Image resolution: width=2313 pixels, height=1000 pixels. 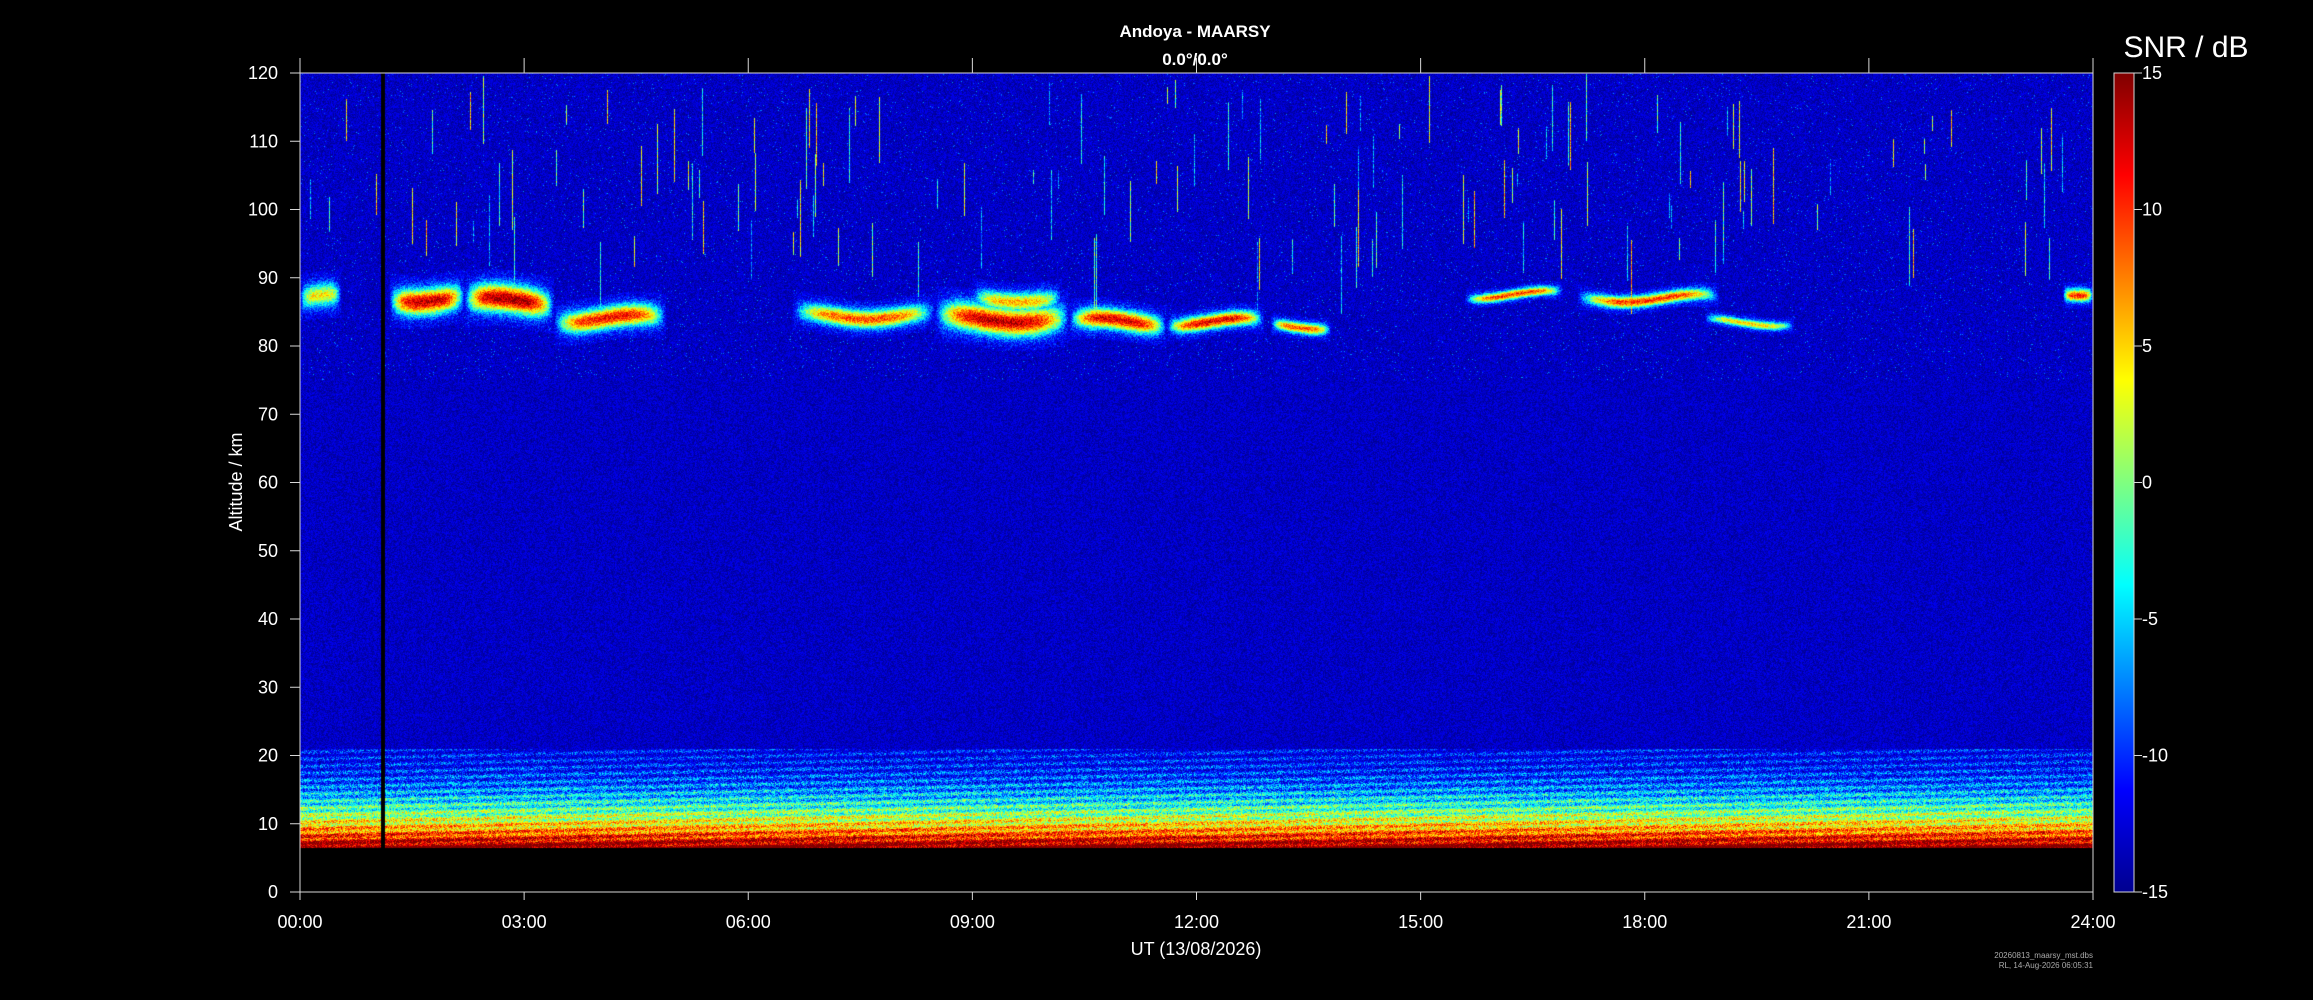 What do you see at coordinates (2043, 955) in the screenshot?
I see `footer-filename: 20260813_maarsy_mst.dbs` at bounding box center [2043, 955].